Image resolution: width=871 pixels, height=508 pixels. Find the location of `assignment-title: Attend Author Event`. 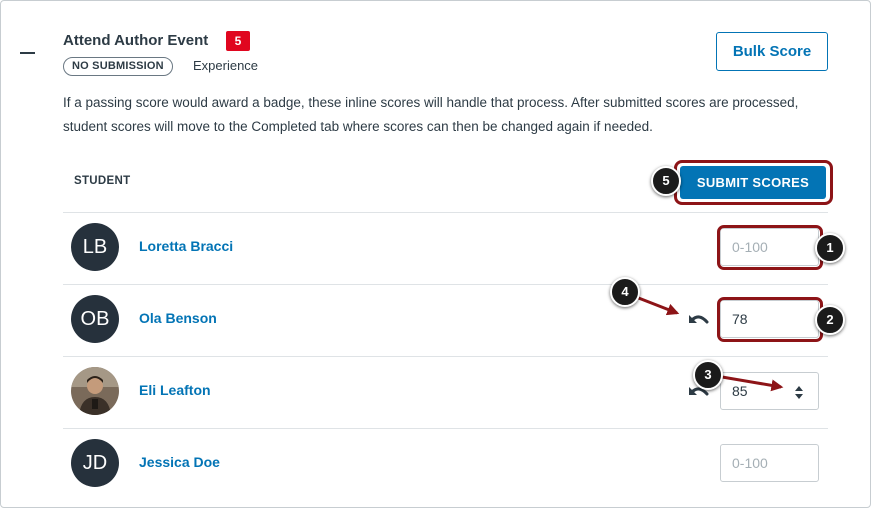

assignment-title: Attend Author Event is located at coordinates (136, 40).